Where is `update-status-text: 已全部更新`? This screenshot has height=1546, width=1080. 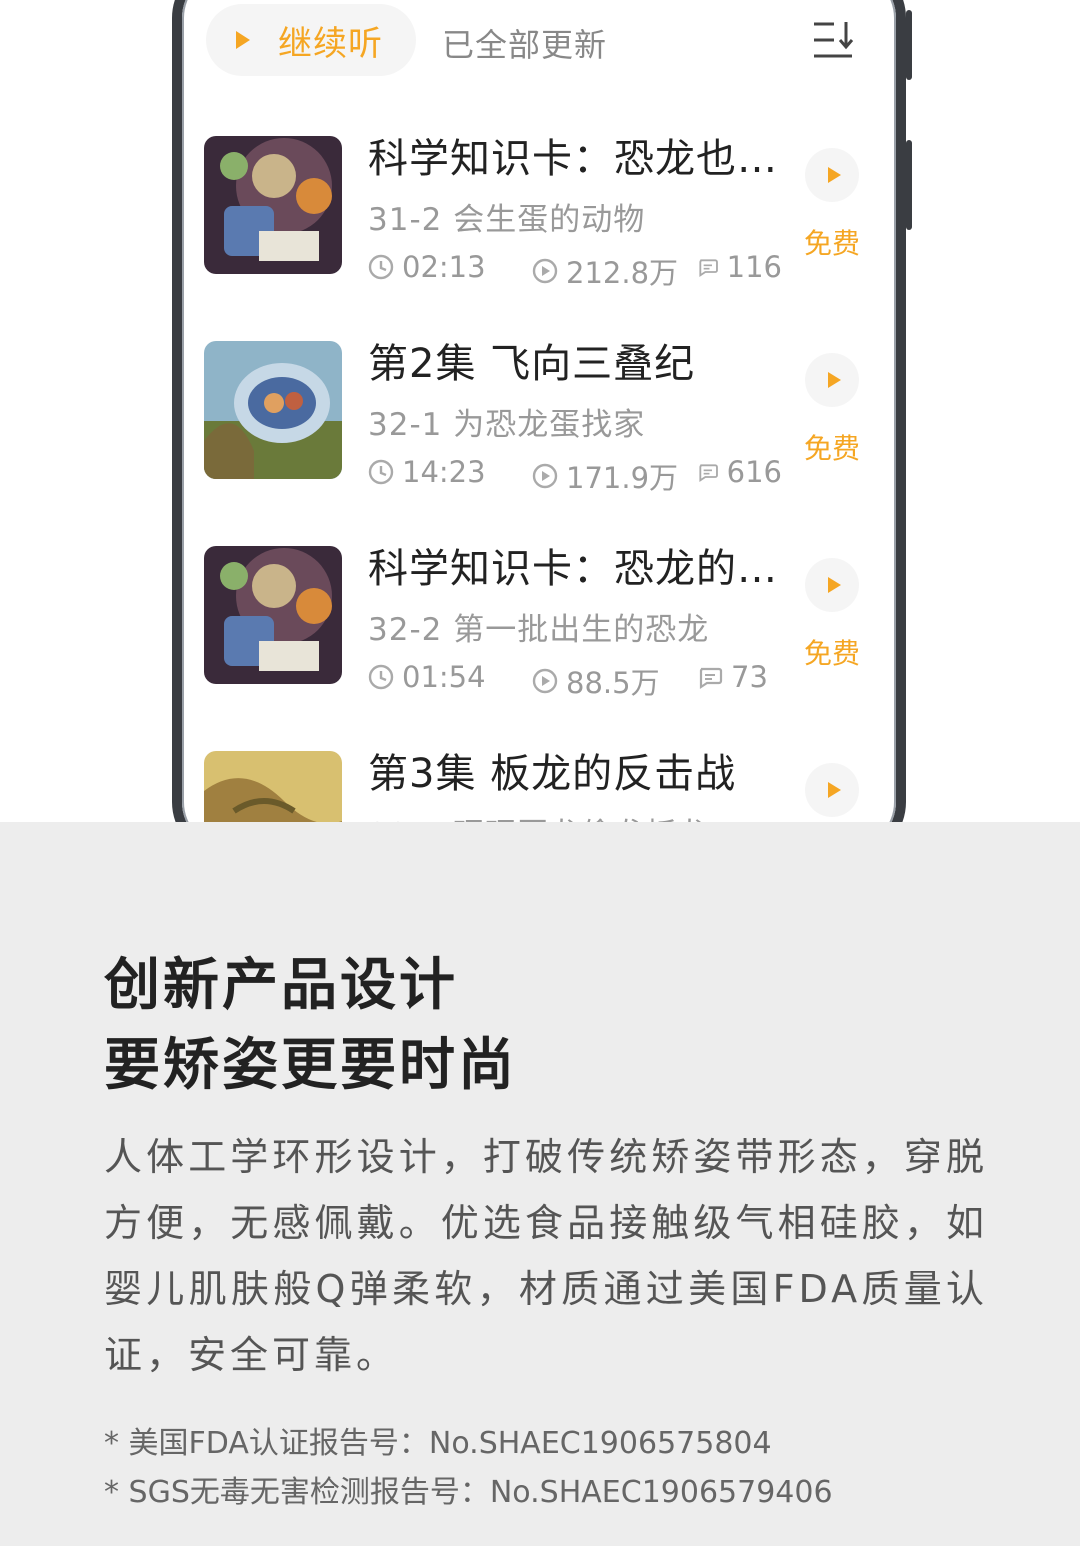 update-status-text: 已全部更新 is located at coordinates (525, 45).